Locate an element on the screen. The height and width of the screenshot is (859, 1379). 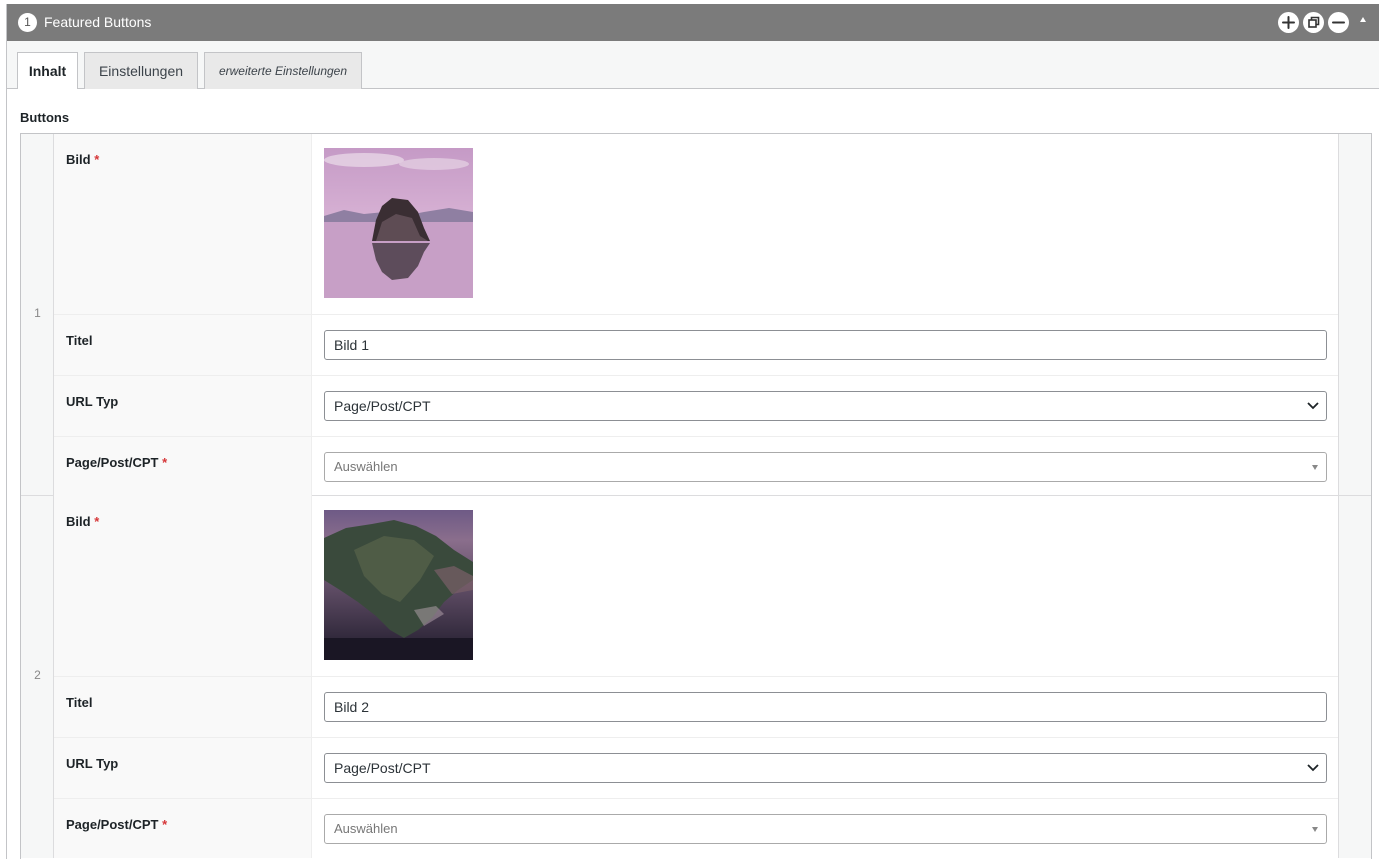
add-module-button is located at coordinates (1288, 22).